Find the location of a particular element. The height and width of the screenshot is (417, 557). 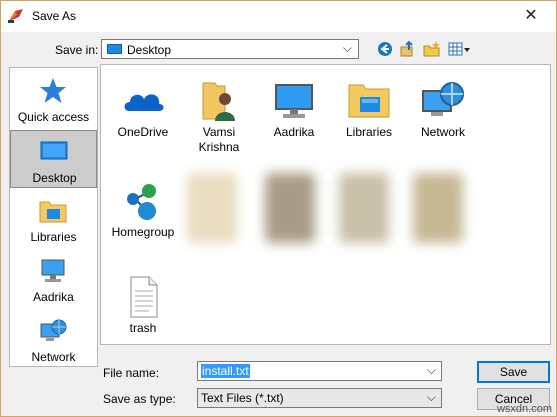

file-item-trash: trash is located at coordinates (143, 304).